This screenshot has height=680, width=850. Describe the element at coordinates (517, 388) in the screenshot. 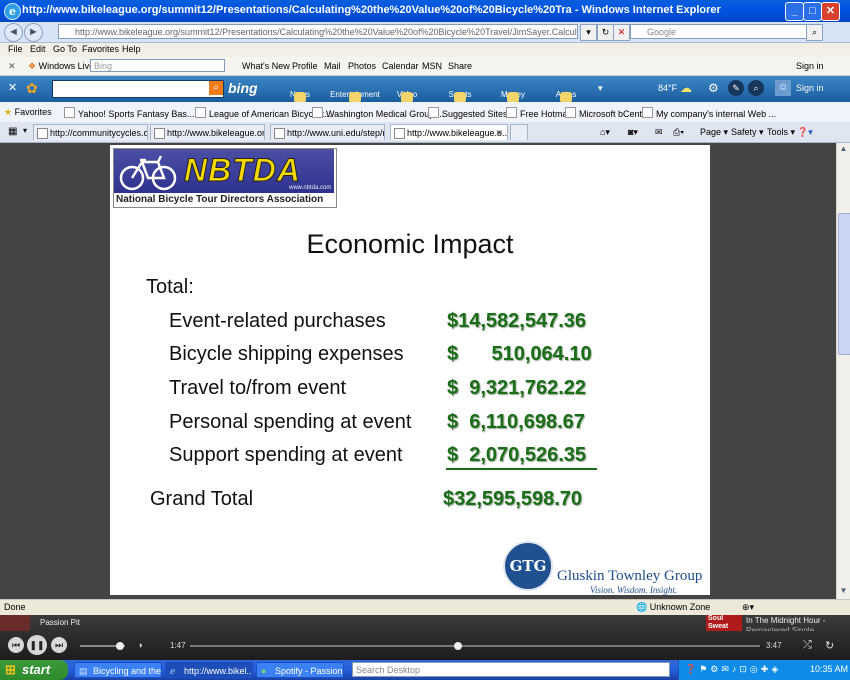

I see `row-amount-travel: $ 9,321,762.22` at that location.